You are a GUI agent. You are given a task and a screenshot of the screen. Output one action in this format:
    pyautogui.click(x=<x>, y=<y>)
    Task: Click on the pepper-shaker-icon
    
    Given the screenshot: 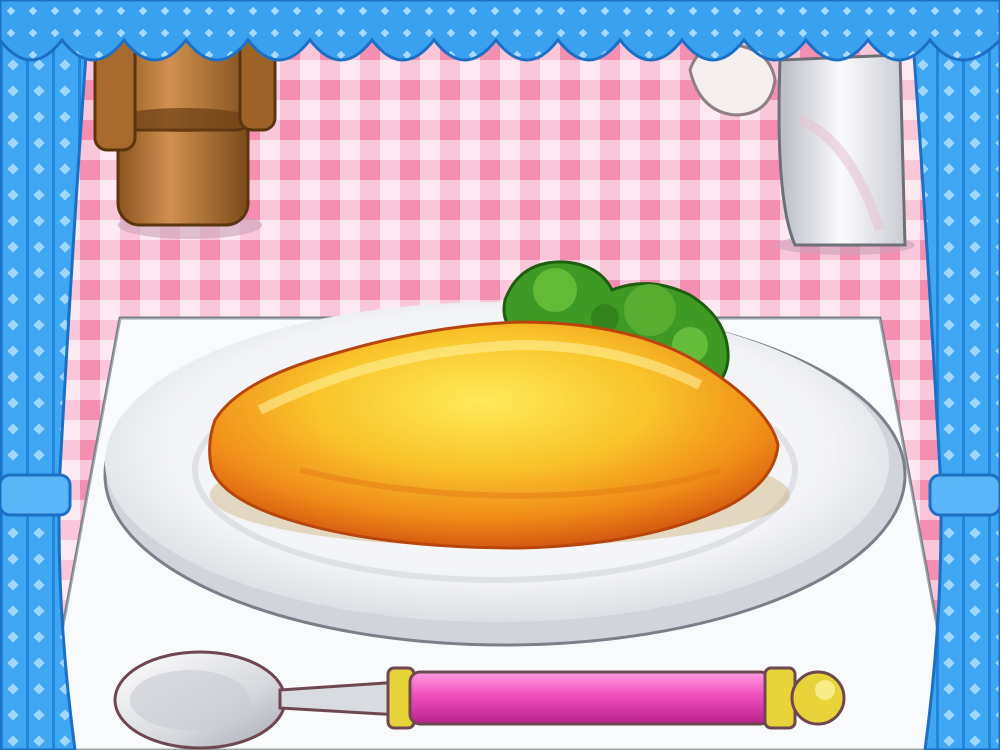 What is the action you would take?
    pyautogui.click(x=185, y=138)
    